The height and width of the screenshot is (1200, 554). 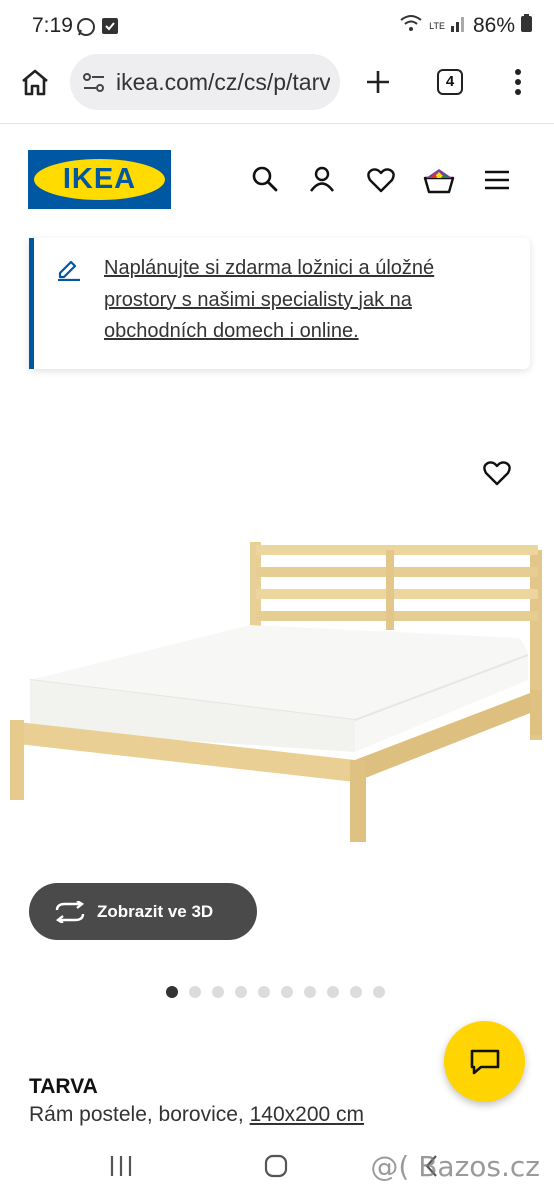 I want to click on home-nav-icon, so click(x=276, y=1168).